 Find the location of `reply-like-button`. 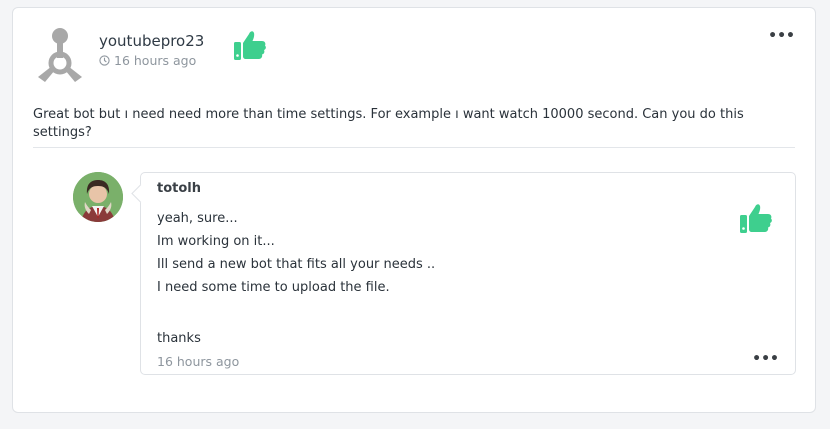

reply-like-button is located at coordinates (756, 218).